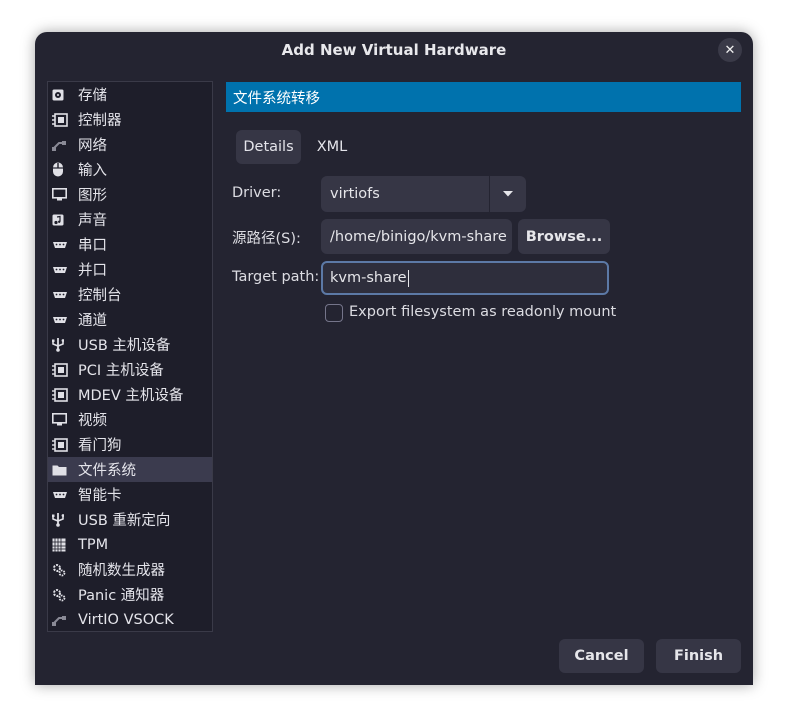  I want to click on sidebar-item-label: 输入, so click(92, 171).